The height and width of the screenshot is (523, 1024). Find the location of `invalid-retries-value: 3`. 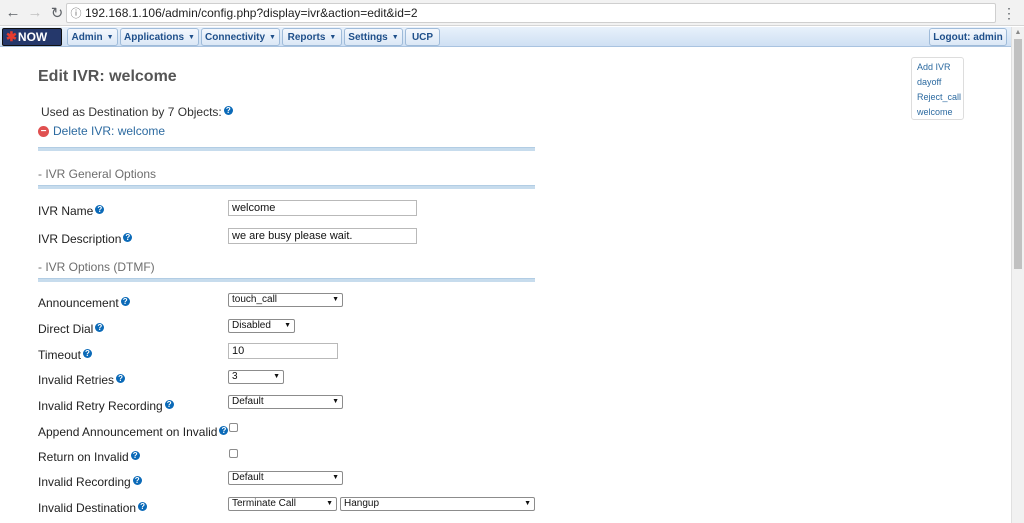

invalid-retries-value: 3 is located at coordinates (235, 376).